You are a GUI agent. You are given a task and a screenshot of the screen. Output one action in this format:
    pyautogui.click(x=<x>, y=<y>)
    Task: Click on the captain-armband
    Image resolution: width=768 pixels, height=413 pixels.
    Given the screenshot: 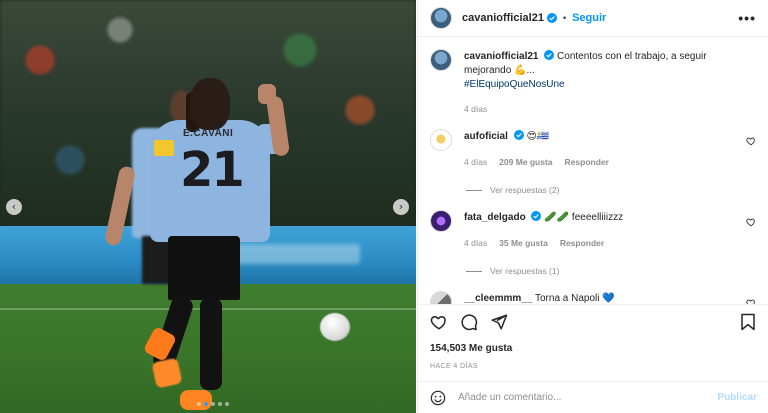 What is the action you would take?
    pyautogui.click(x=164, y=148)
    